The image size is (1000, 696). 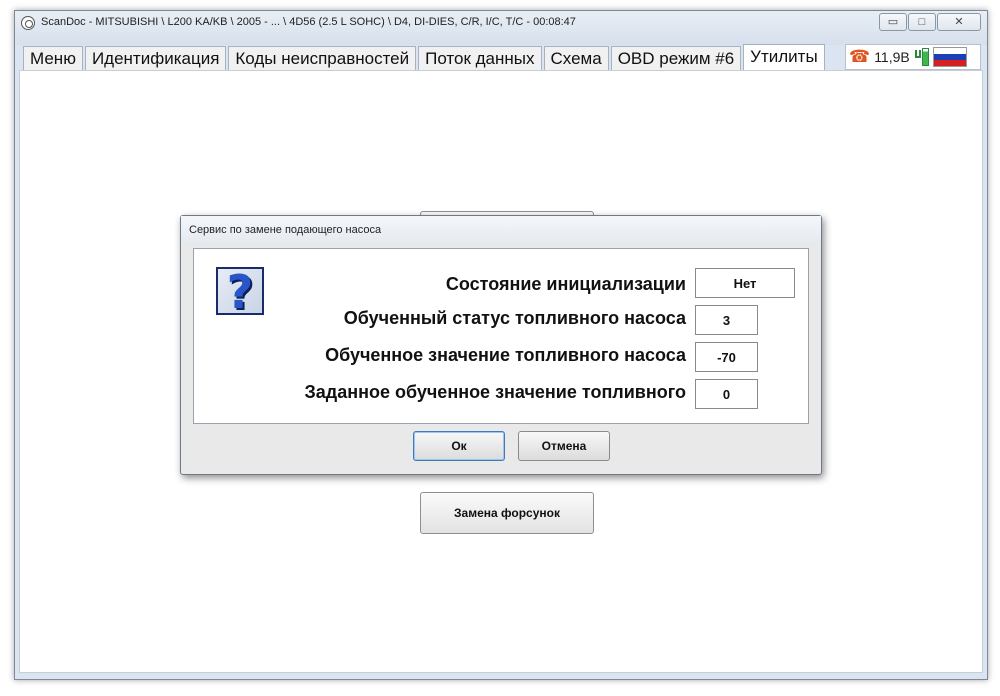 What do you see at coordinates (565, 284) in the screenshot?
I see `init-state-label: Состояние инициализации` at bounding box center [565, 284].